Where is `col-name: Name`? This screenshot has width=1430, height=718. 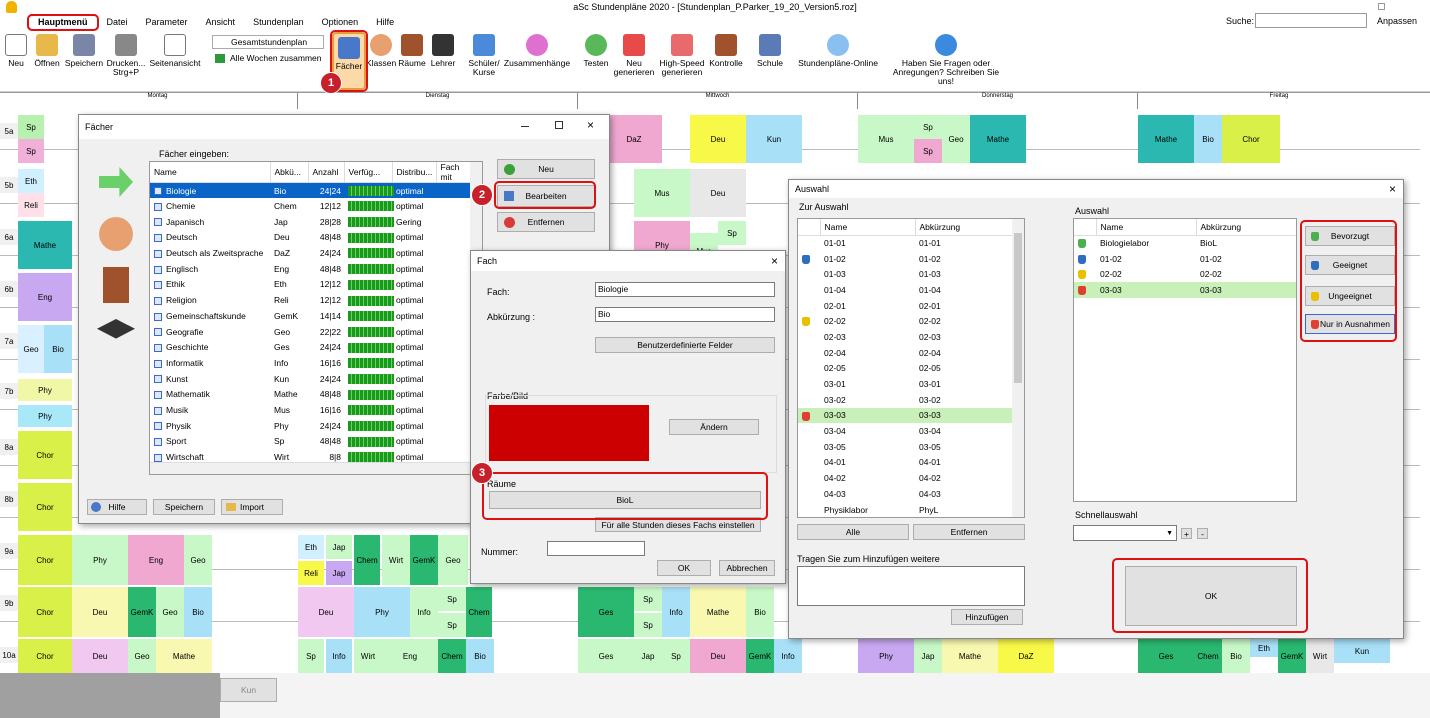 col-name: Name is located at coordinates (210, 172).